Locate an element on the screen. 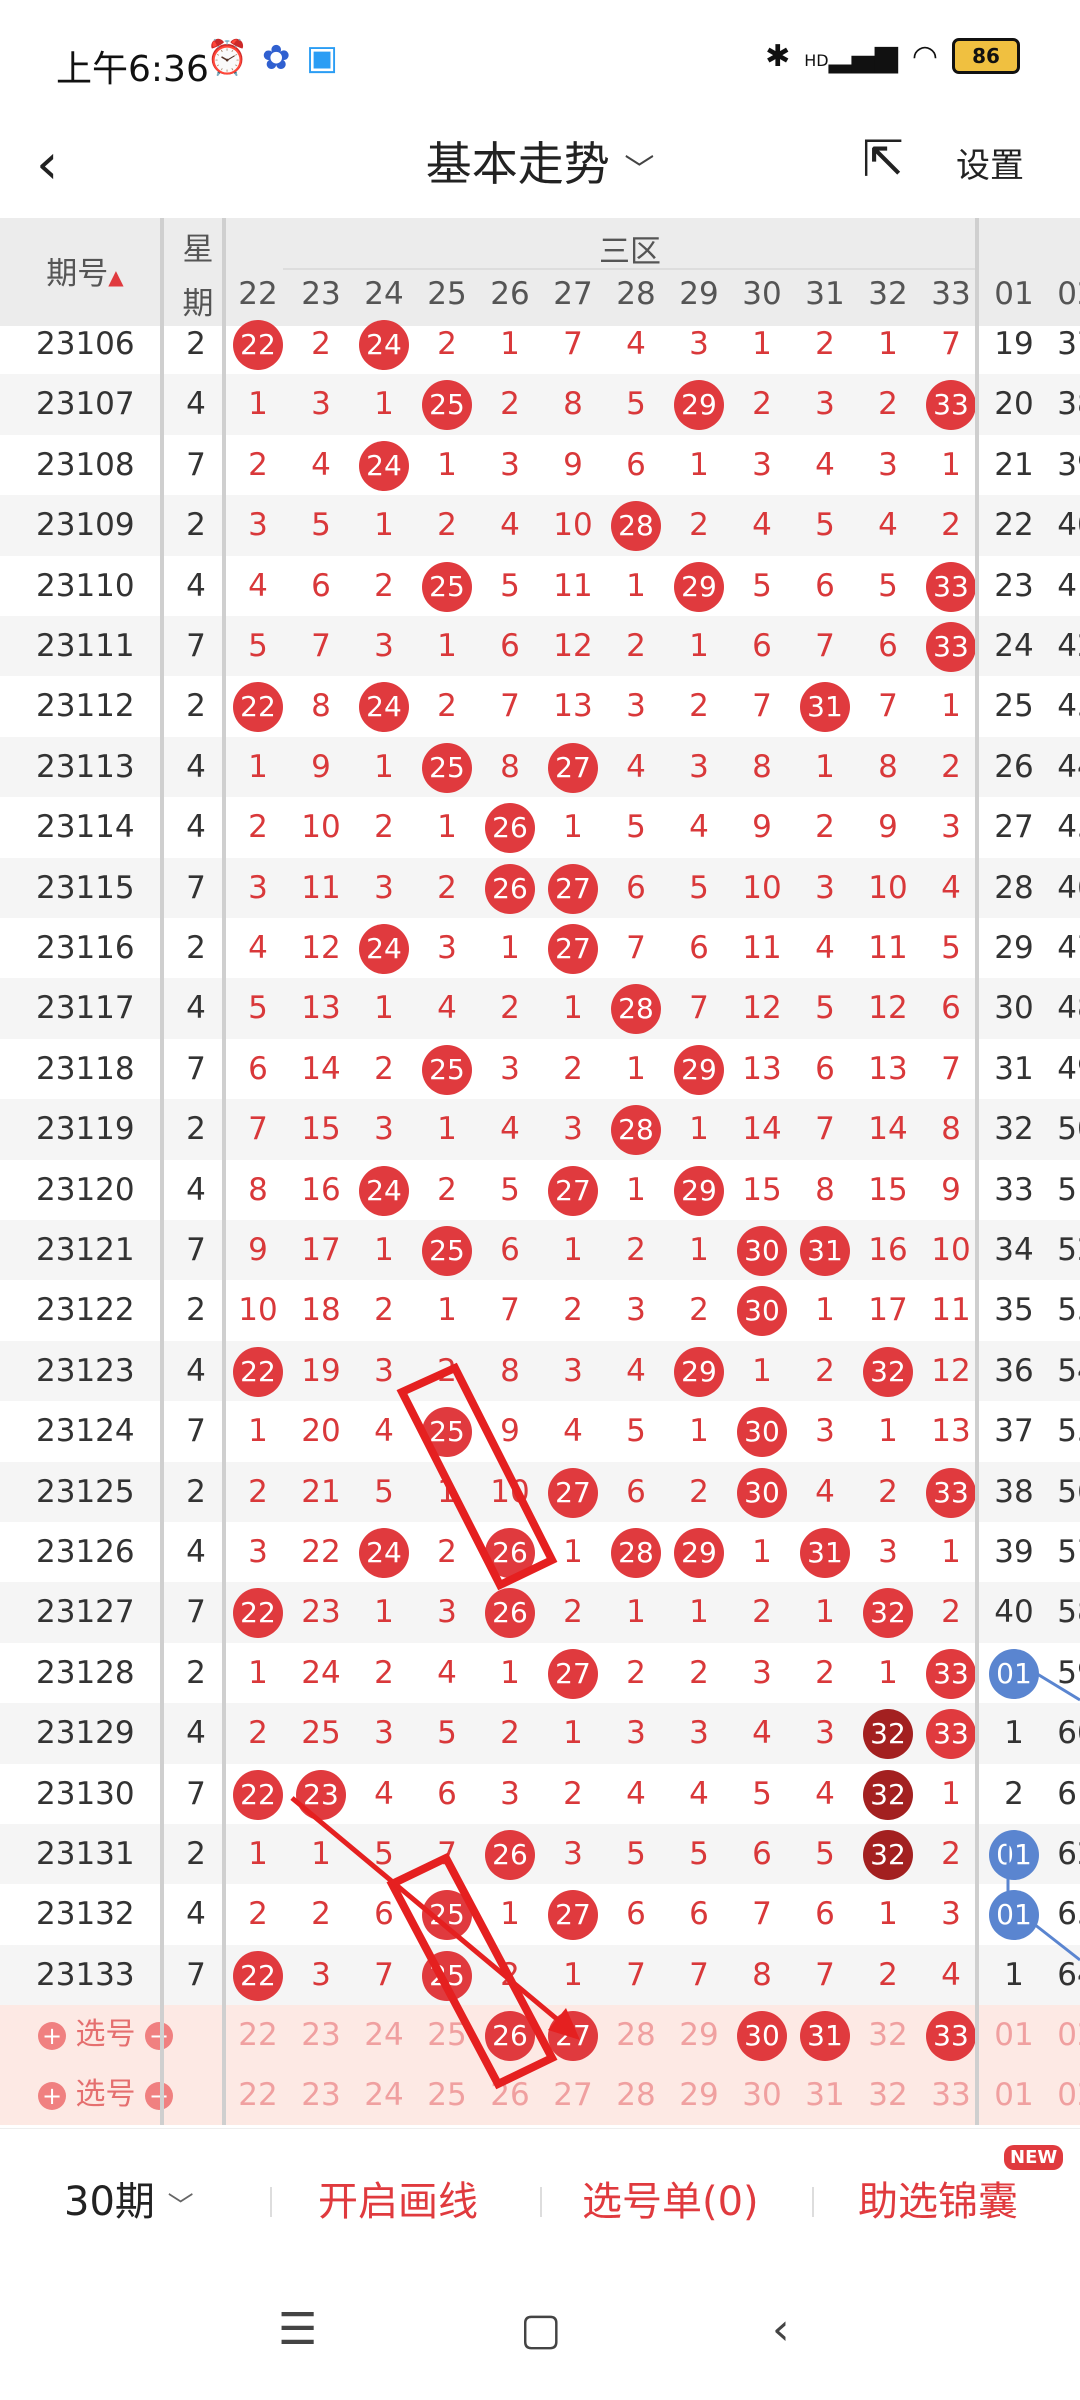 The width and height of the screenshot is (1080, 2400). bottom-toolbar: 30期 ﹀ 开启画线 选号单(0) 助选锦囊 NEW is located at coordinates (540, 2198).